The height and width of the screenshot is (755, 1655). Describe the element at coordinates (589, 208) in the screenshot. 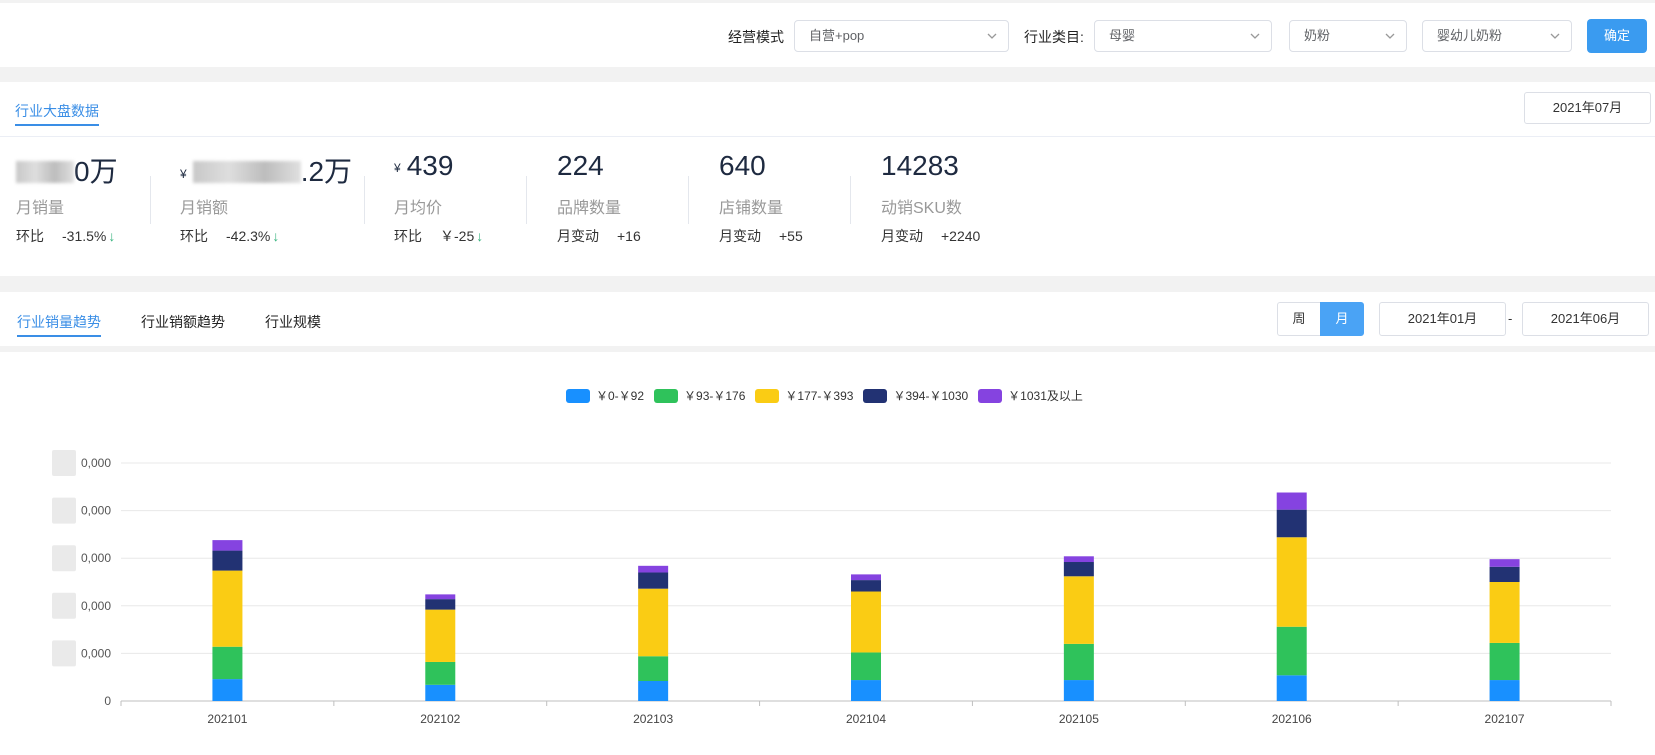

I see `kpi-label: 品牌数量` at that location.